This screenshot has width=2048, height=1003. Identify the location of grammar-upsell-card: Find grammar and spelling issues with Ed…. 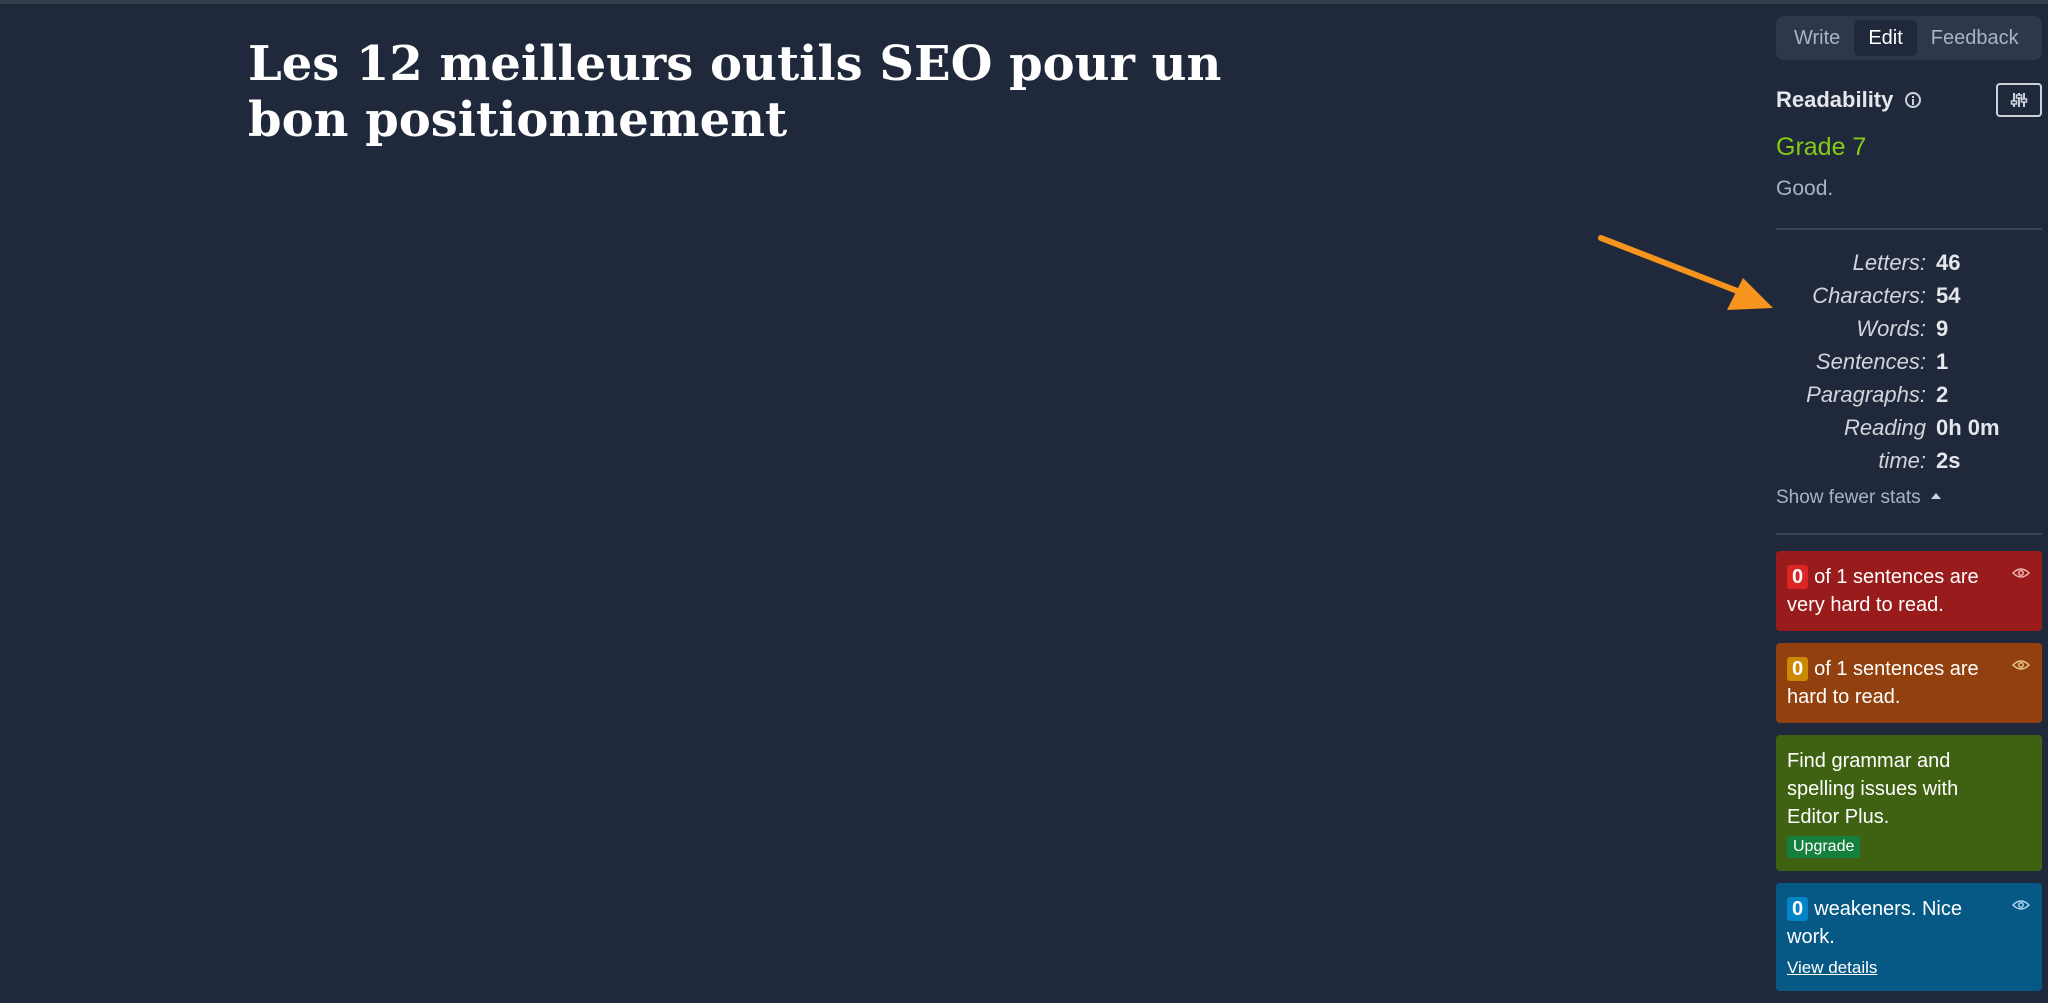
(1909, 803).